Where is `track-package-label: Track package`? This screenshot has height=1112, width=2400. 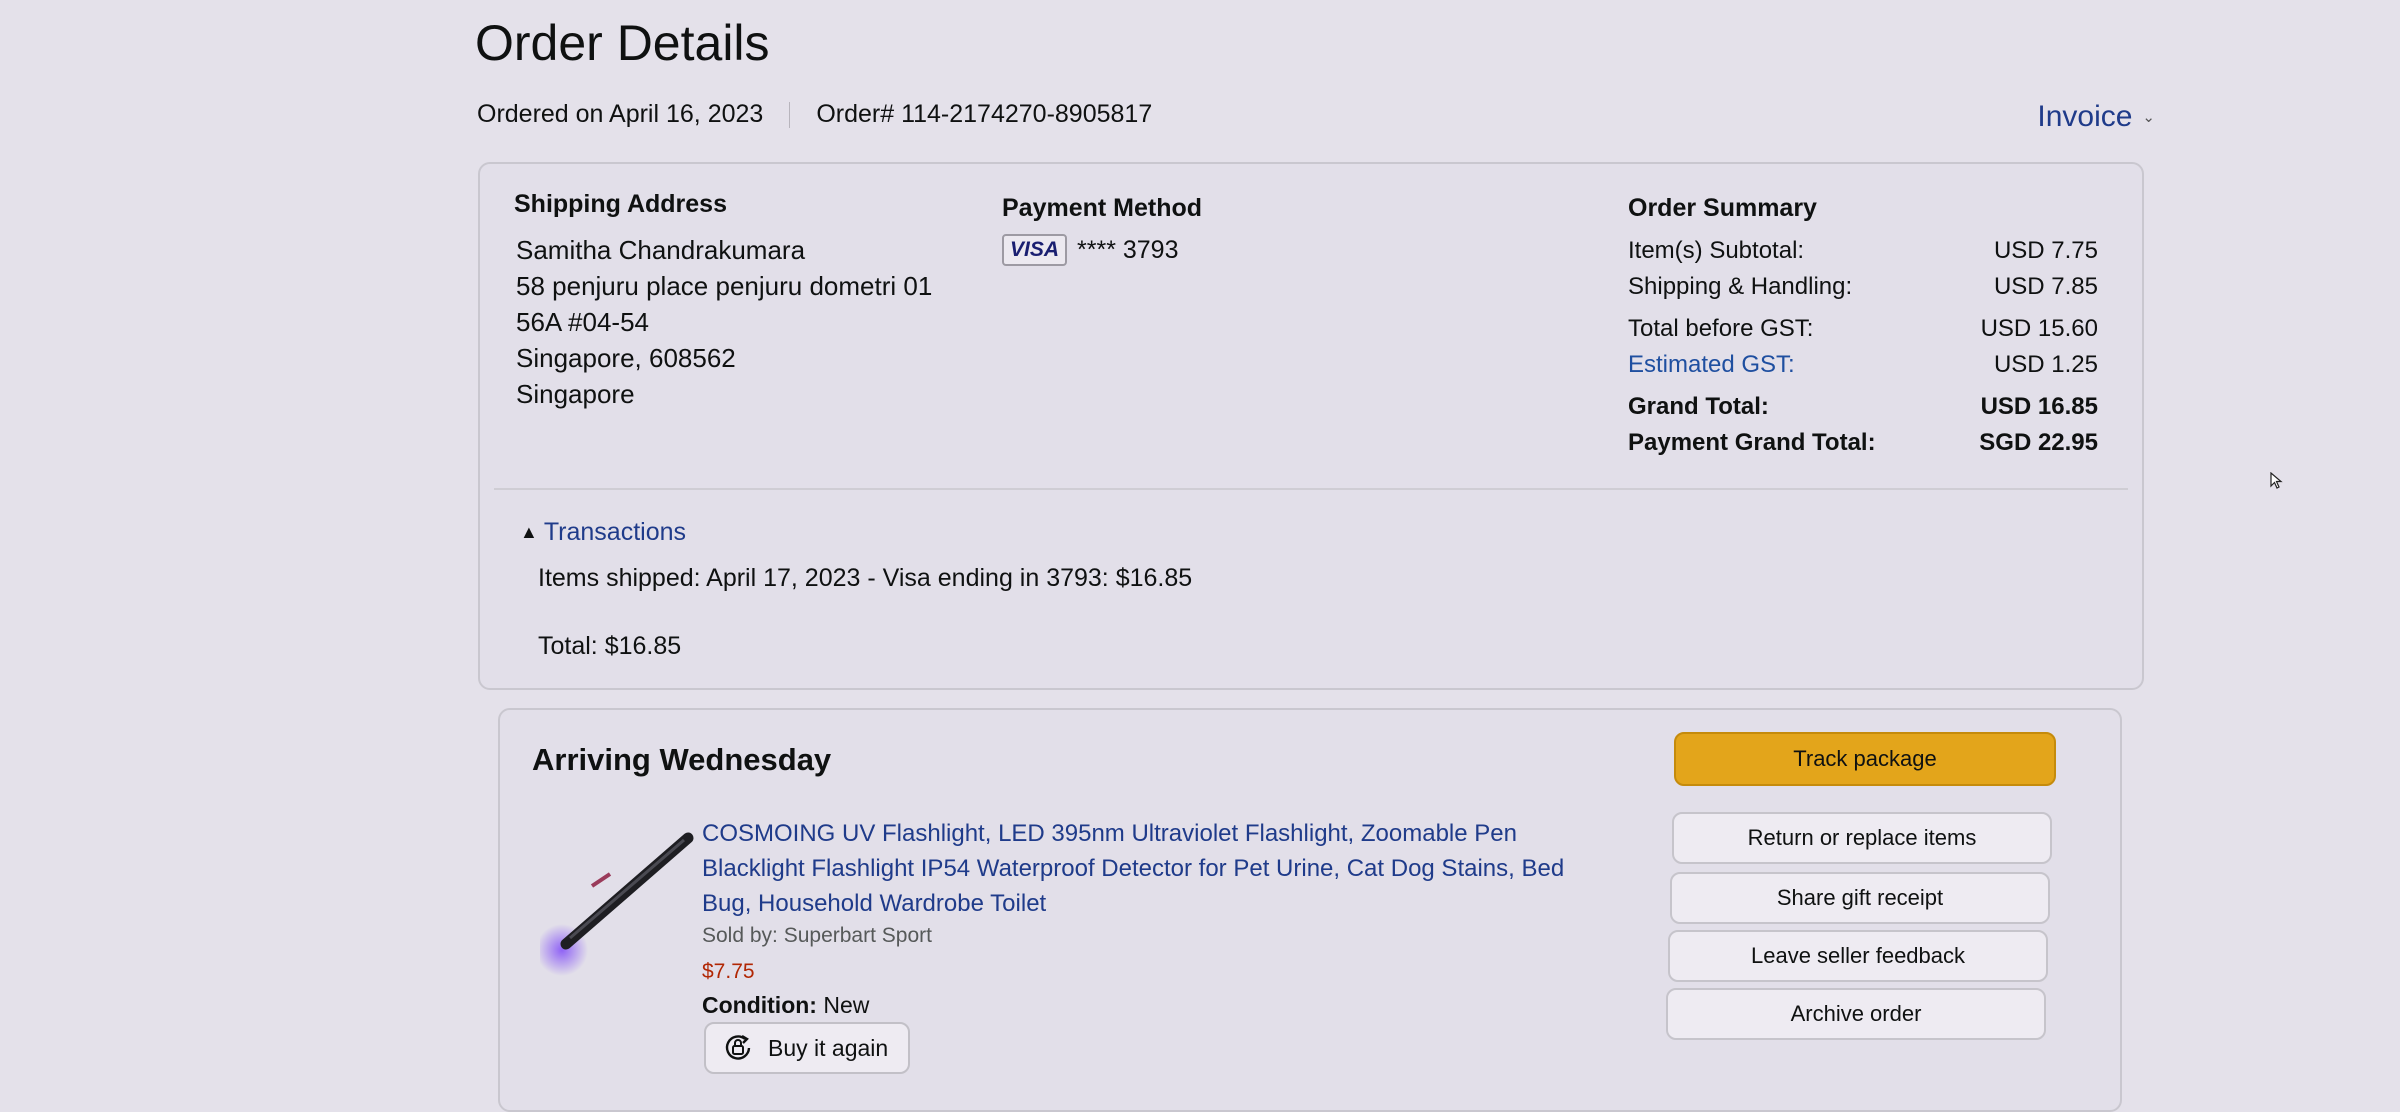
track-package-label: Track package is located at coordinates (1865, 758).